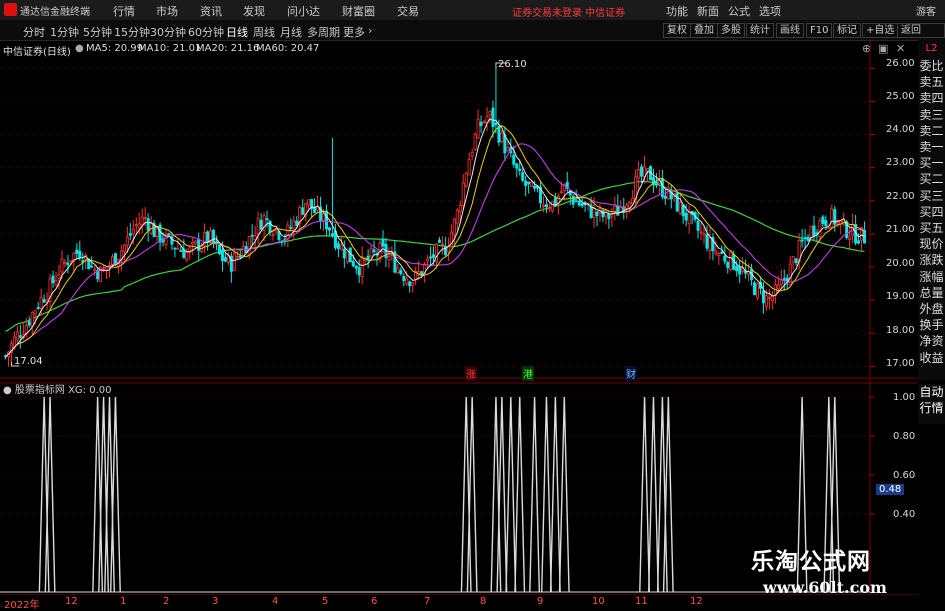 This screenshot has height=611, width=945. What do you see at coordinates (931, 147) in the screenshot?
I see `sidebar-item: 卖一` at bounding box center [931, 147].